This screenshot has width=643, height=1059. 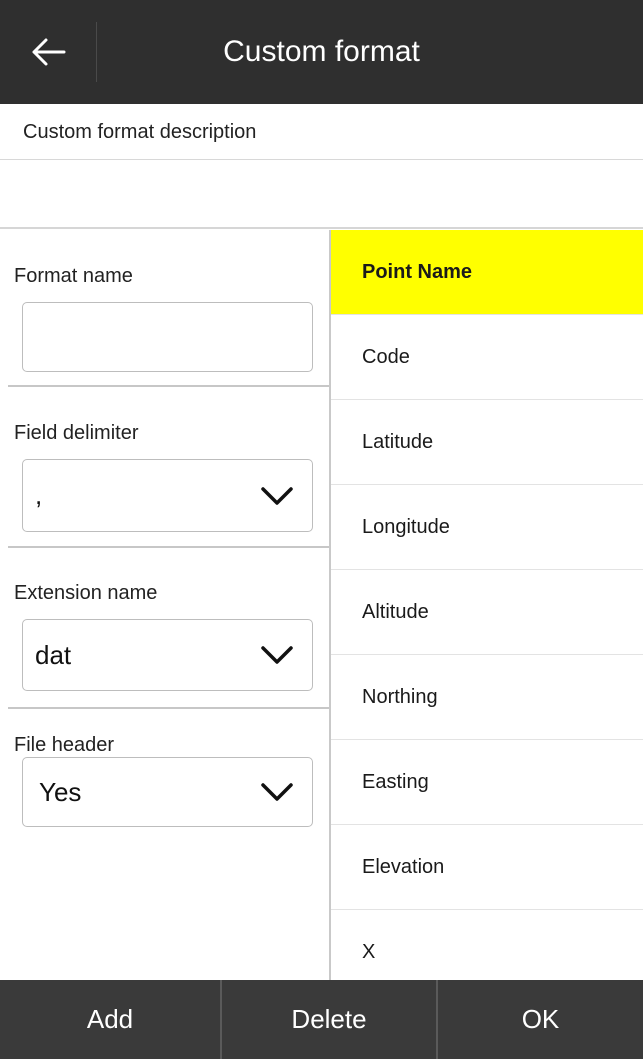 What do you see at coordinates (73, 276) in the screenshot?
I see `format-name-label: Format name` at bounding box center [73, 276].